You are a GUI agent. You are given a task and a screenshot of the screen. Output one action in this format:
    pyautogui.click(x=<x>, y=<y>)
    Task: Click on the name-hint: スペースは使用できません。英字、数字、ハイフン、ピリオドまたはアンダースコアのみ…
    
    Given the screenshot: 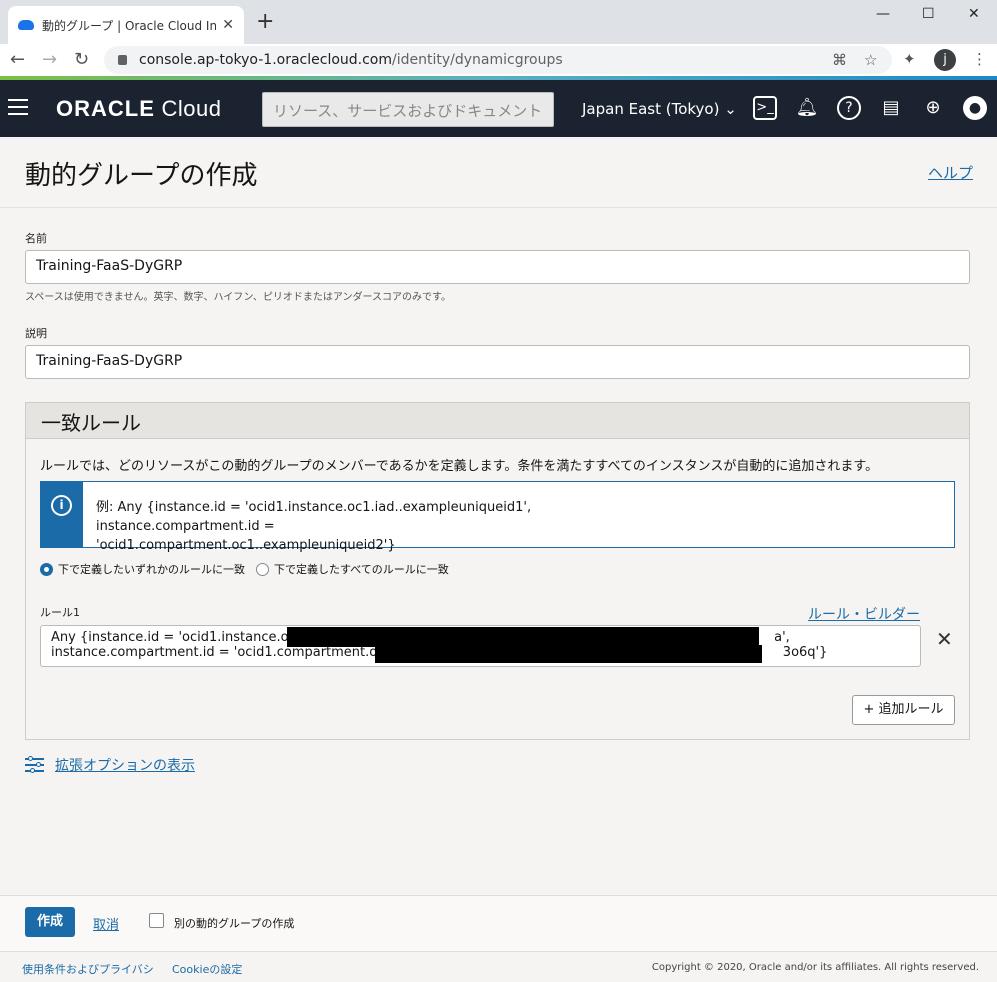 What is the action you would take?
    pyautogui.click(x=238, y=297)
    